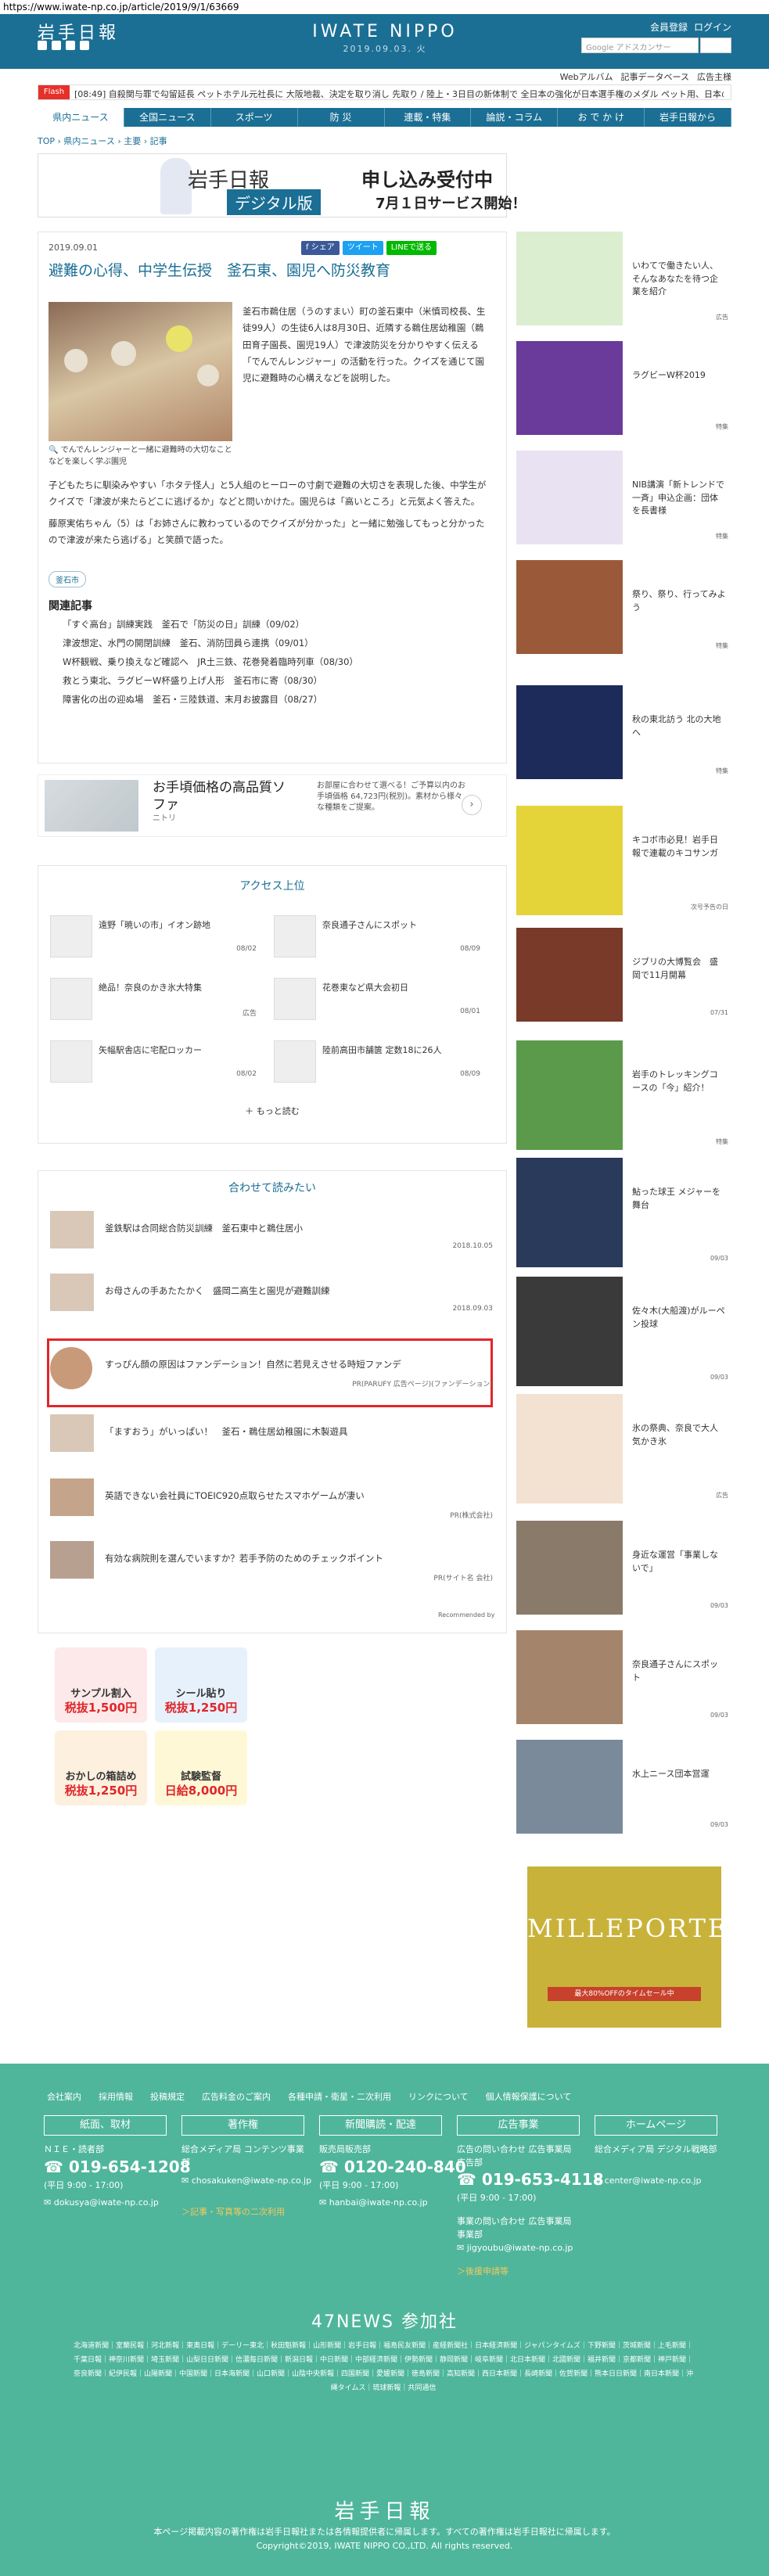  I want to click on line-share-button: LINEで送る, so click(411, 248).